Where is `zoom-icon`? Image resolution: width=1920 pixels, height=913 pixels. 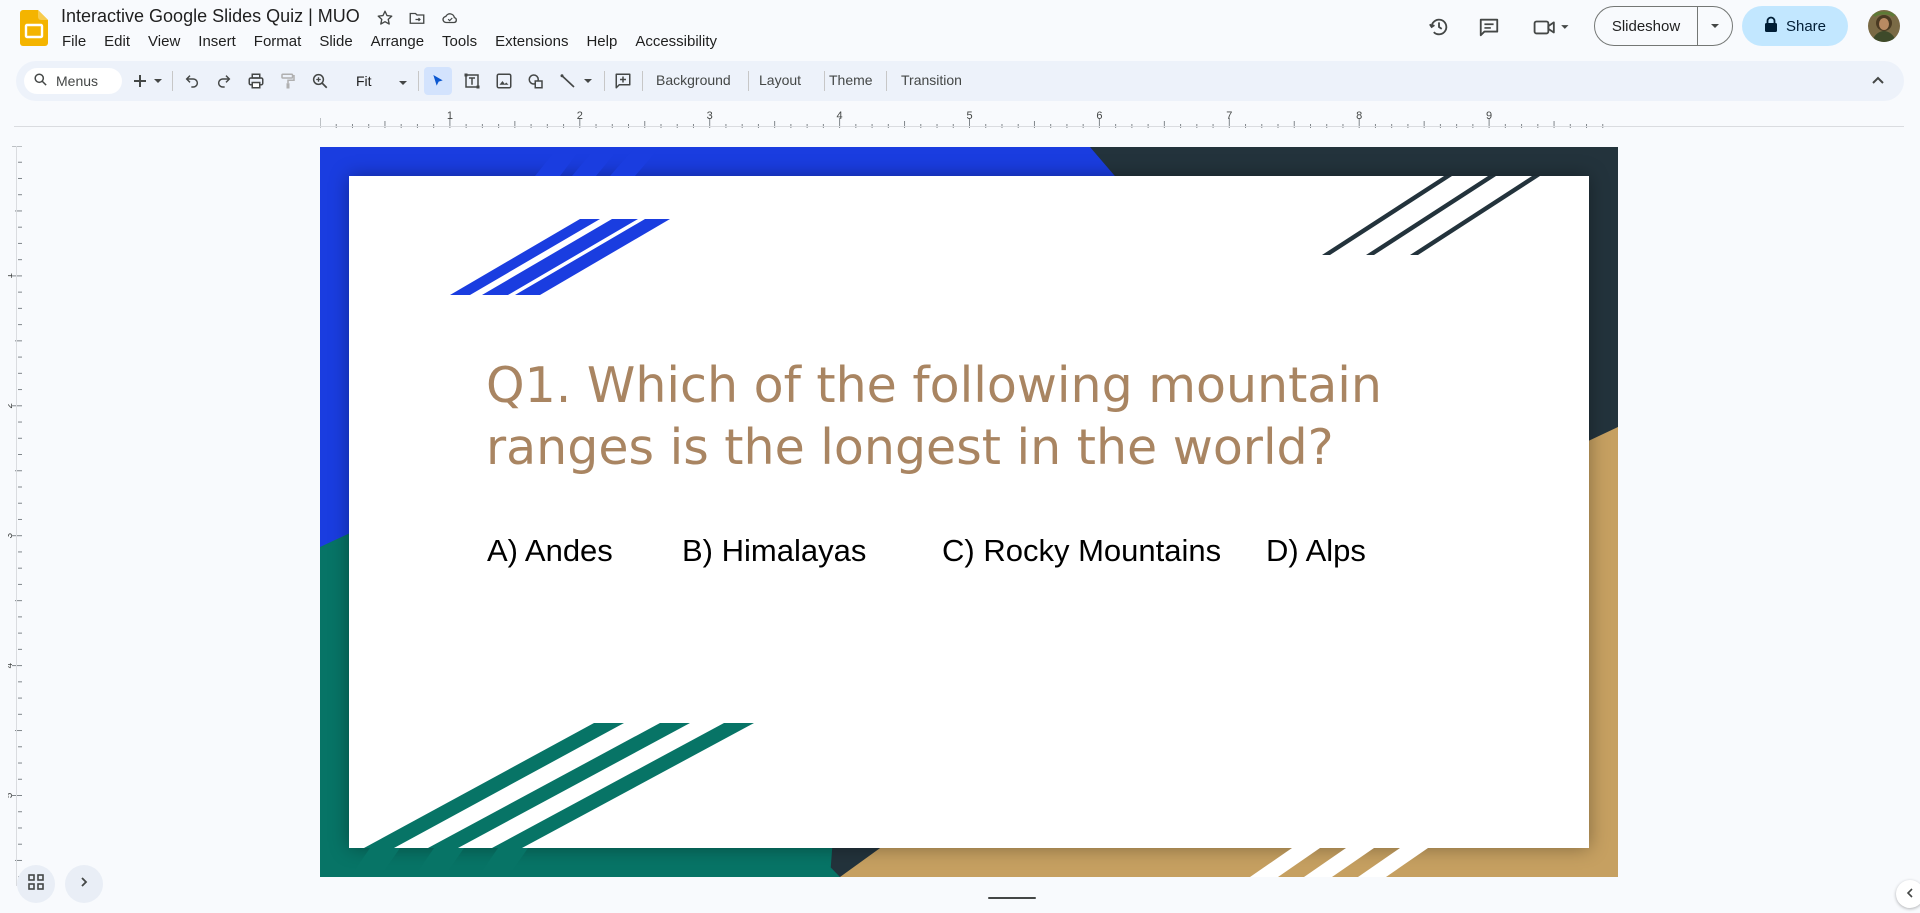 zoom-icon is located at coordinates (320, 81).